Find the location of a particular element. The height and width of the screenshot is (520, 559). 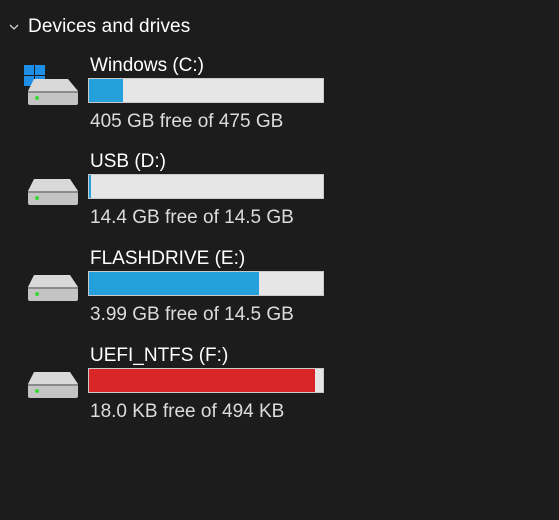

drive-free-space: 18.0 KB free of 494 KB is located at coordinates (187, 411).